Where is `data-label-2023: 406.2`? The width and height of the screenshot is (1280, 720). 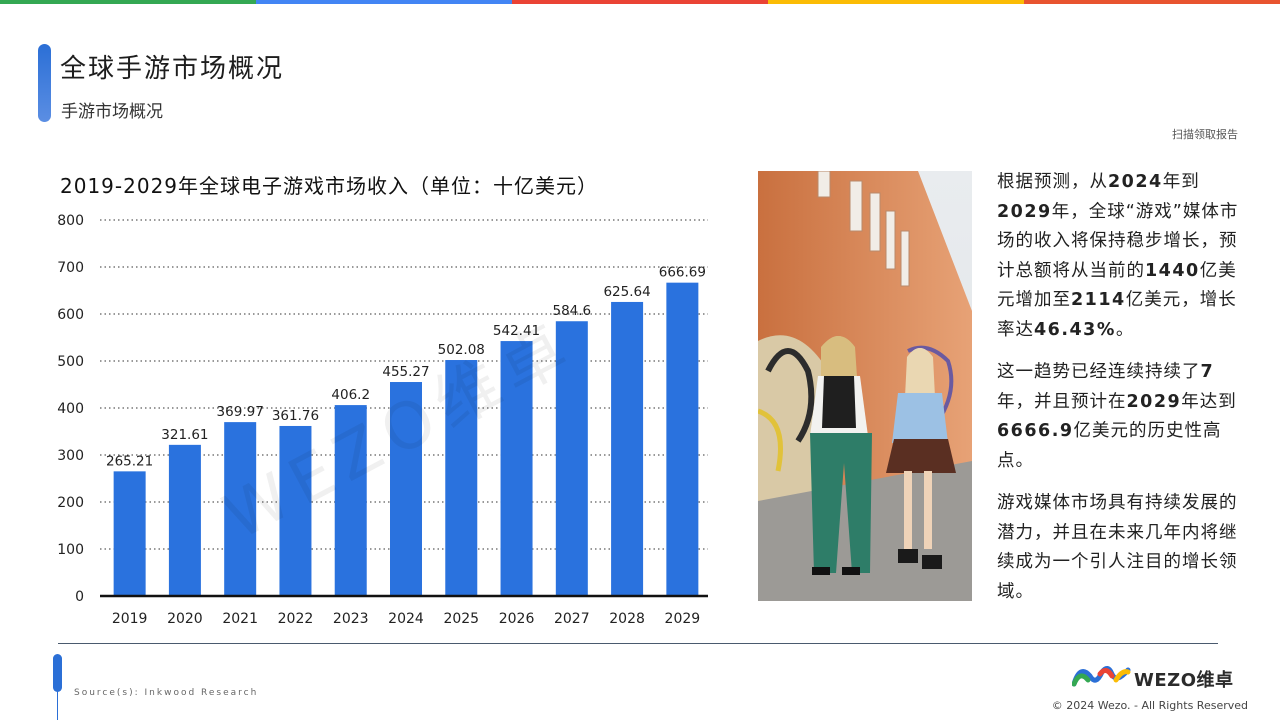
data-label-2023: 406.2 is located at coordinates (350, 395).